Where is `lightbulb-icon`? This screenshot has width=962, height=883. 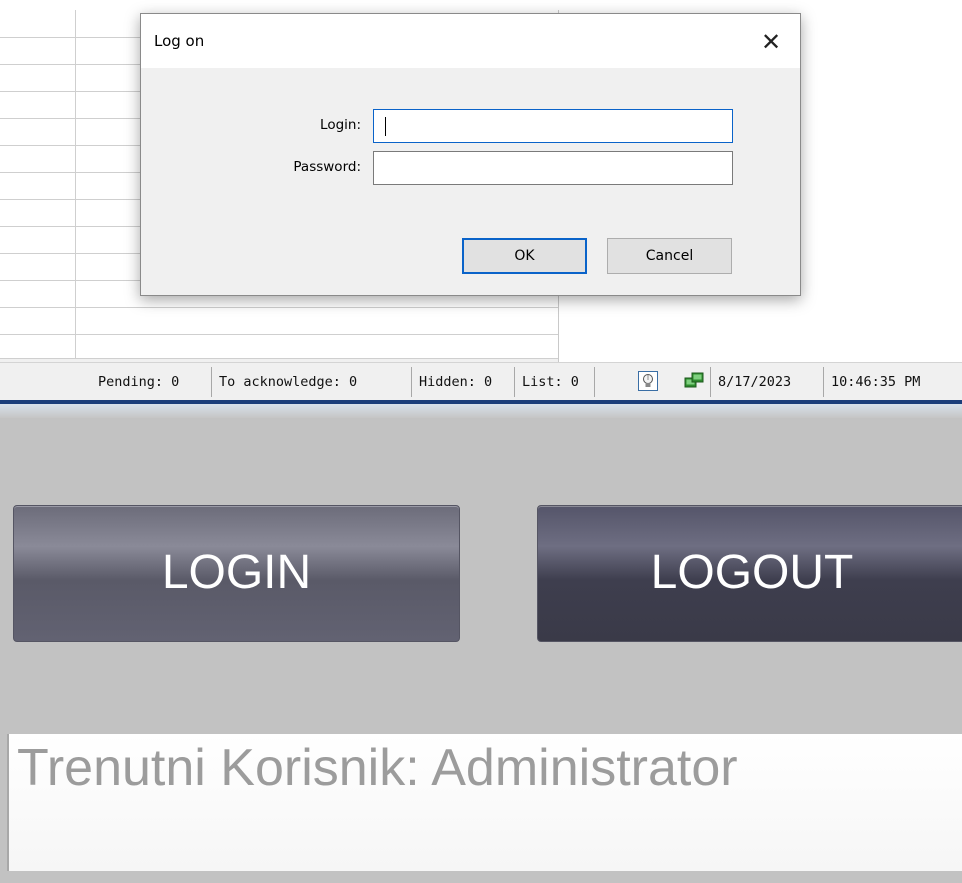 lightbulb-icon is located at coordinates (648, 381).